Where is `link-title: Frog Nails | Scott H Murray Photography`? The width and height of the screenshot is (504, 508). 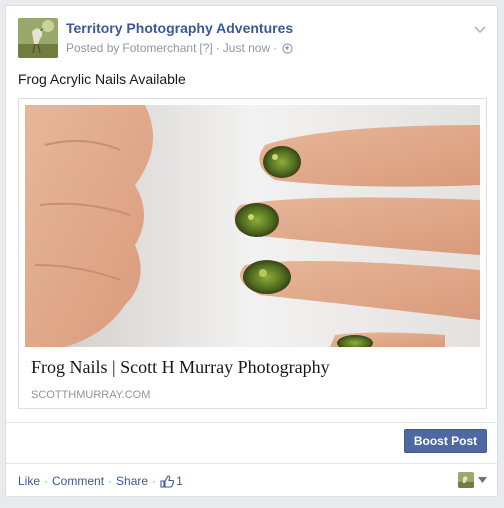
link-title: Frog Nails | Scott H Murray Photography is located at coordinates (180, 367).